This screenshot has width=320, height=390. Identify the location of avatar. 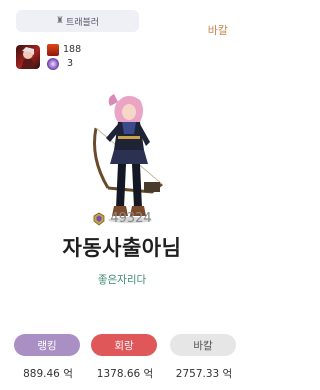
(28, 57).